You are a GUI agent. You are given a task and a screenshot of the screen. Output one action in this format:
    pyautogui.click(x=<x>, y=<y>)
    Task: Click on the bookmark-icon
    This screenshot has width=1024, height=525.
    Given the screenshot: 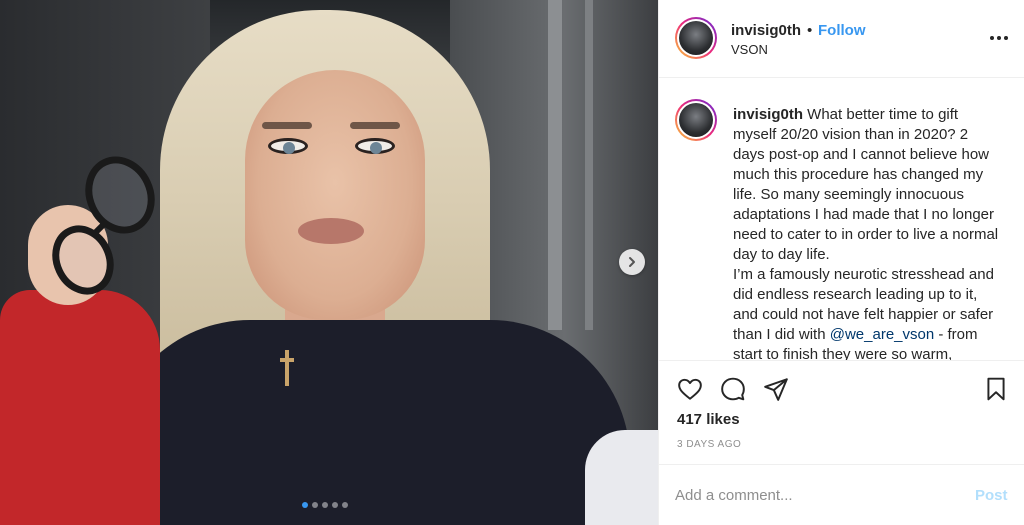 What is the action you would take?
    pyautogui.click(x=996, y=389)
    